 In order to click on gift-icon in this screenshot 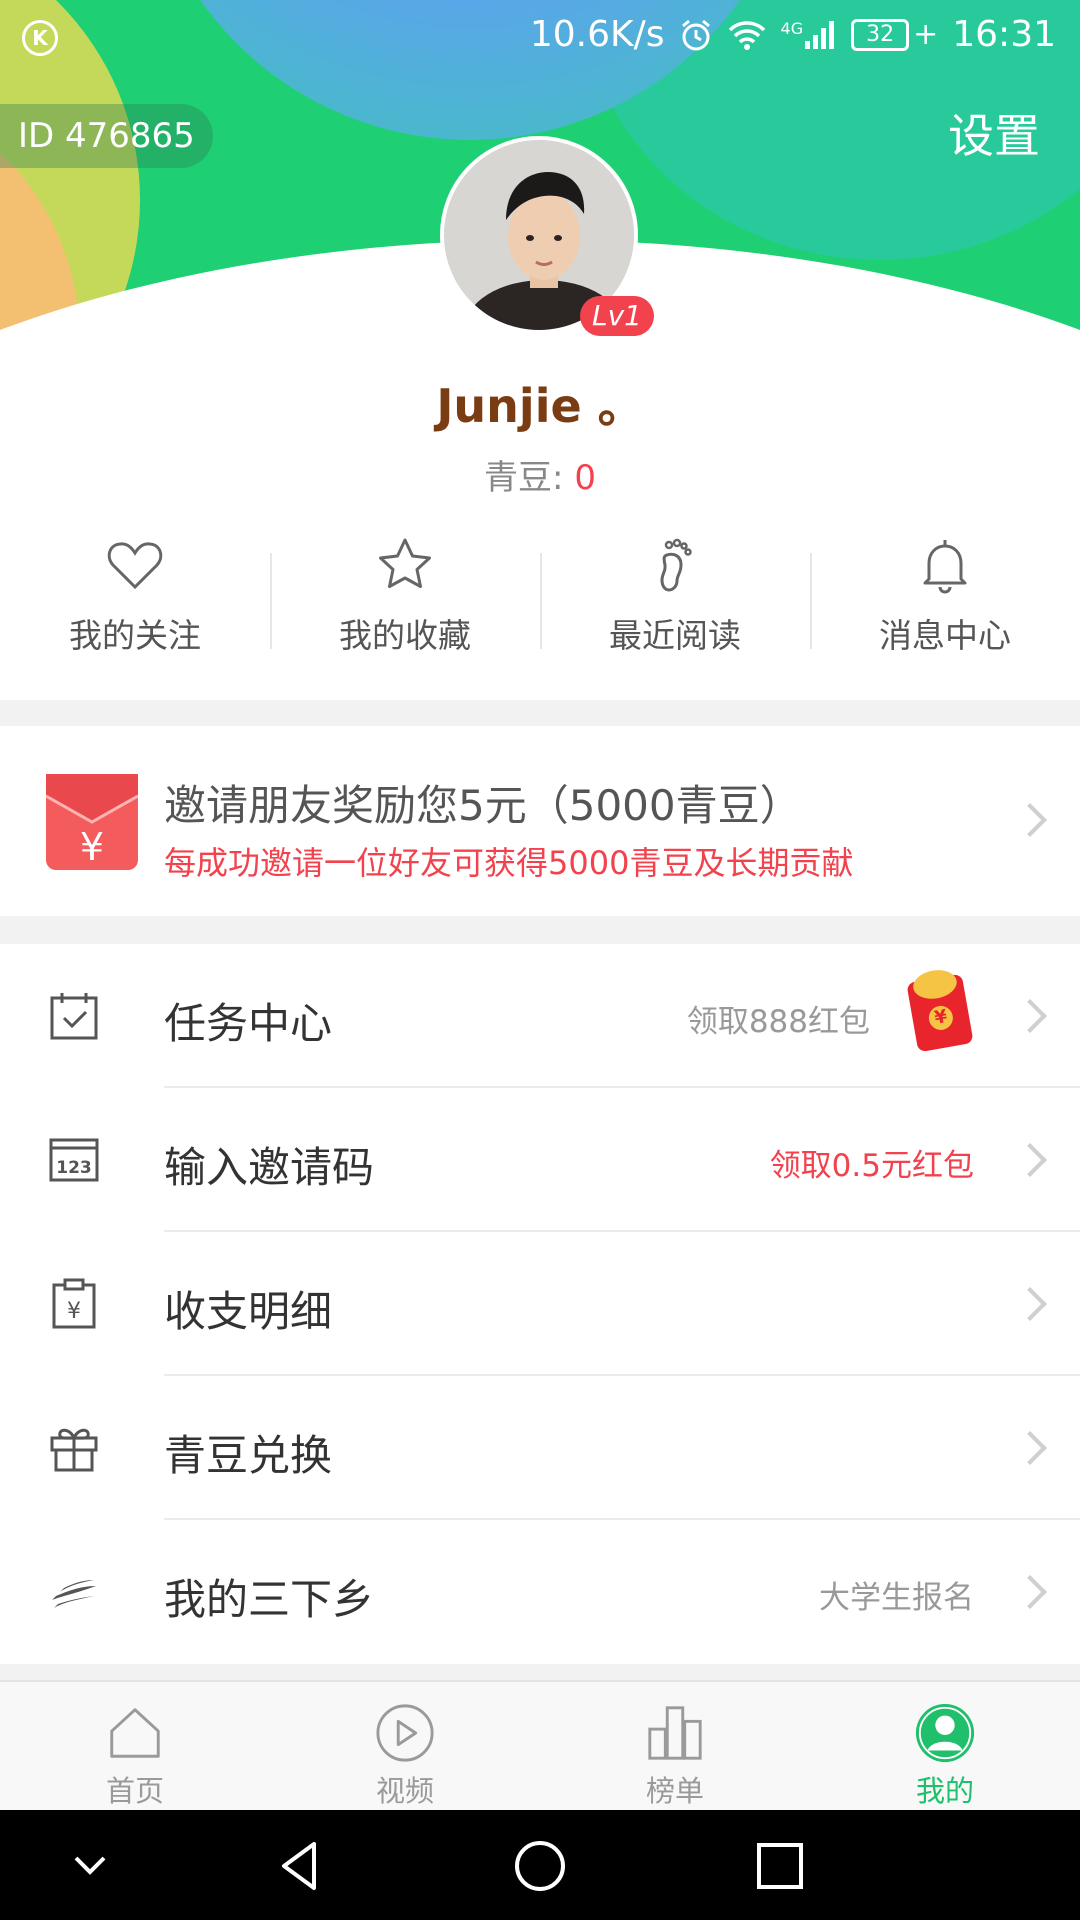, I will do `click(74, 1450)`.